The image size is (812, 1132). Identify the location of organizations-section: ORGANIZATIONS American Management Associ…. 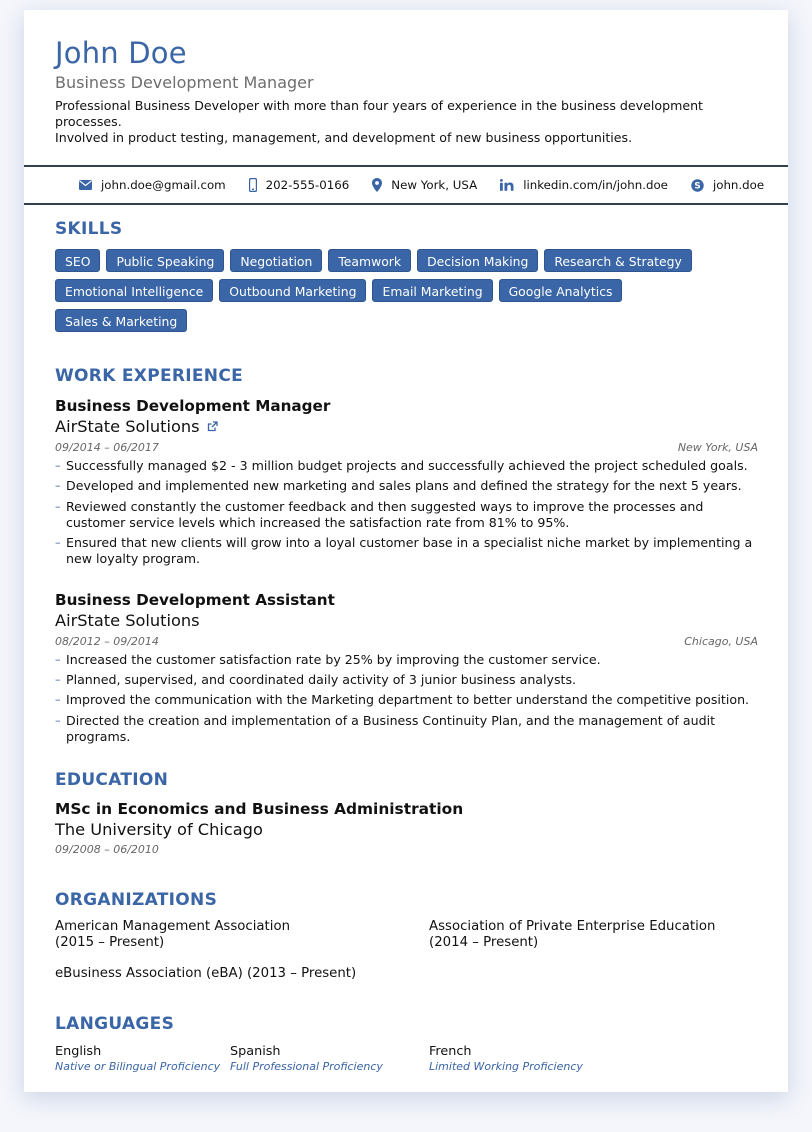
(406, 935).